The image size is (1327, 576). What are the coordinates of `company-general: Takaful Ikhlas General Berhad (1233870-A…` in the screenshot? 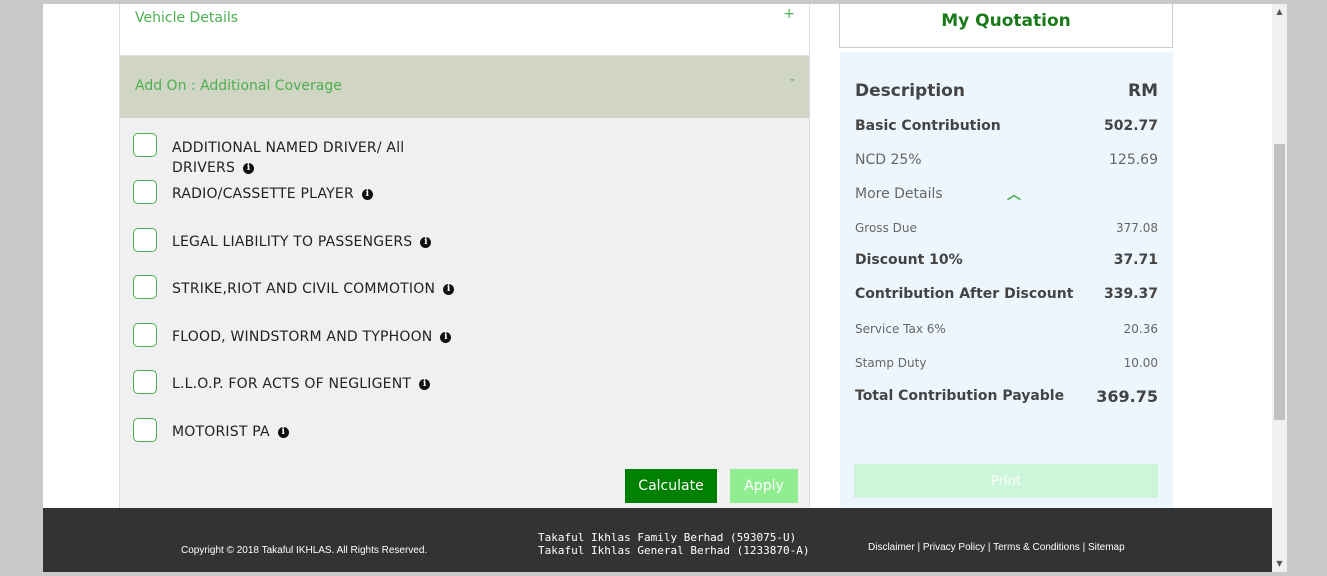 It's located at (674, 550).